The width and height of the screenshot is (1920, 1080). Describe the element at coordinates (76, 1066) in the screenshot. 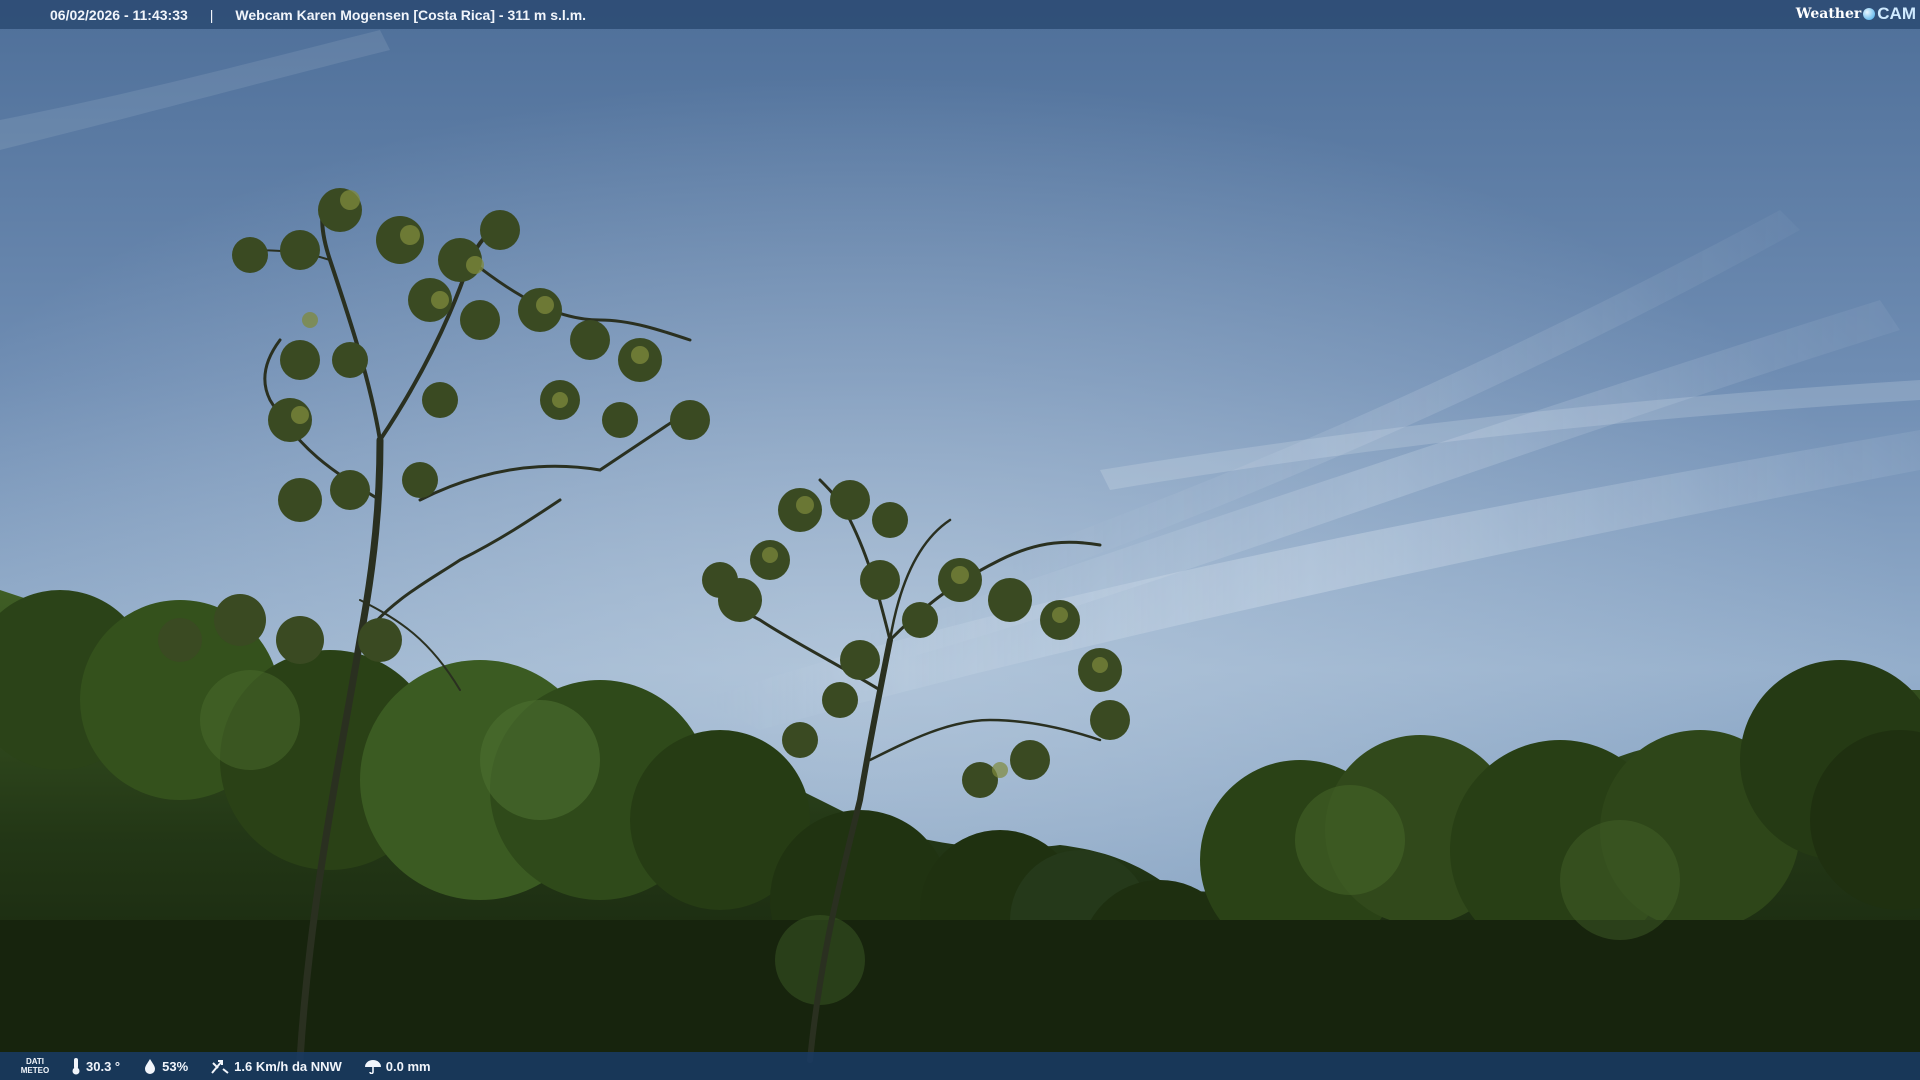

I see `thermometer-icon` at that location.